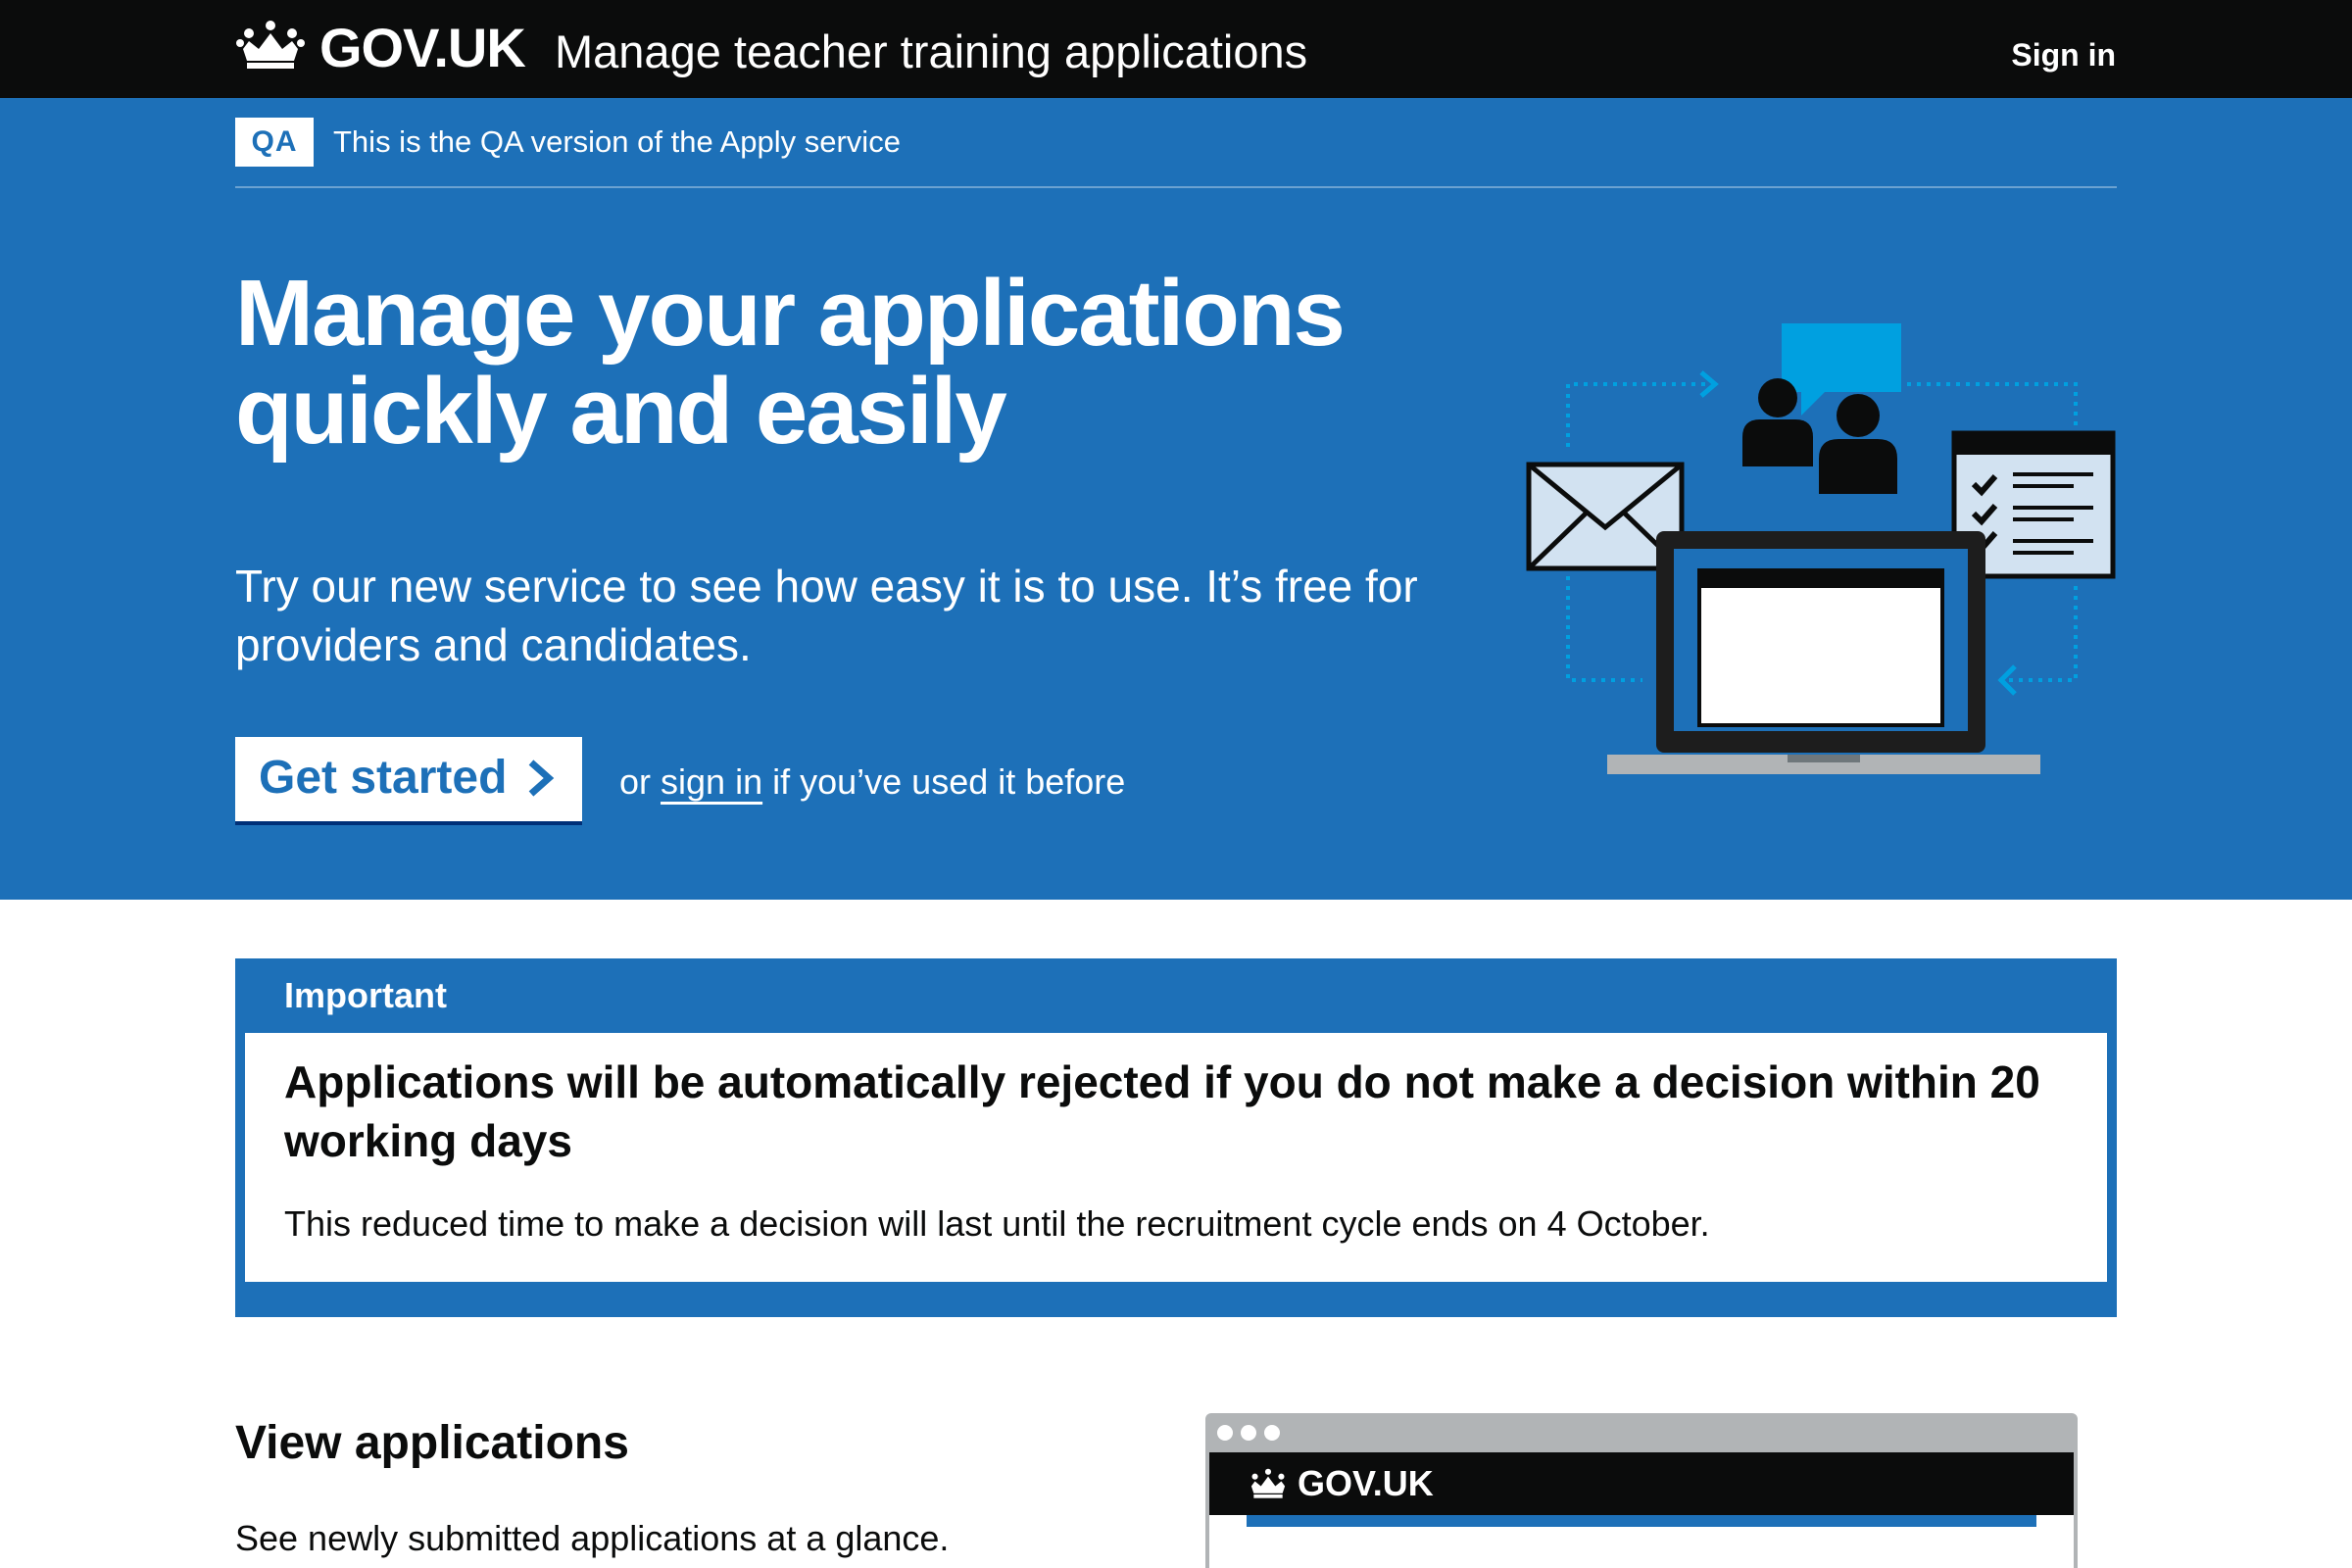  I want to click on notification-title: Important, so click(365, 995).